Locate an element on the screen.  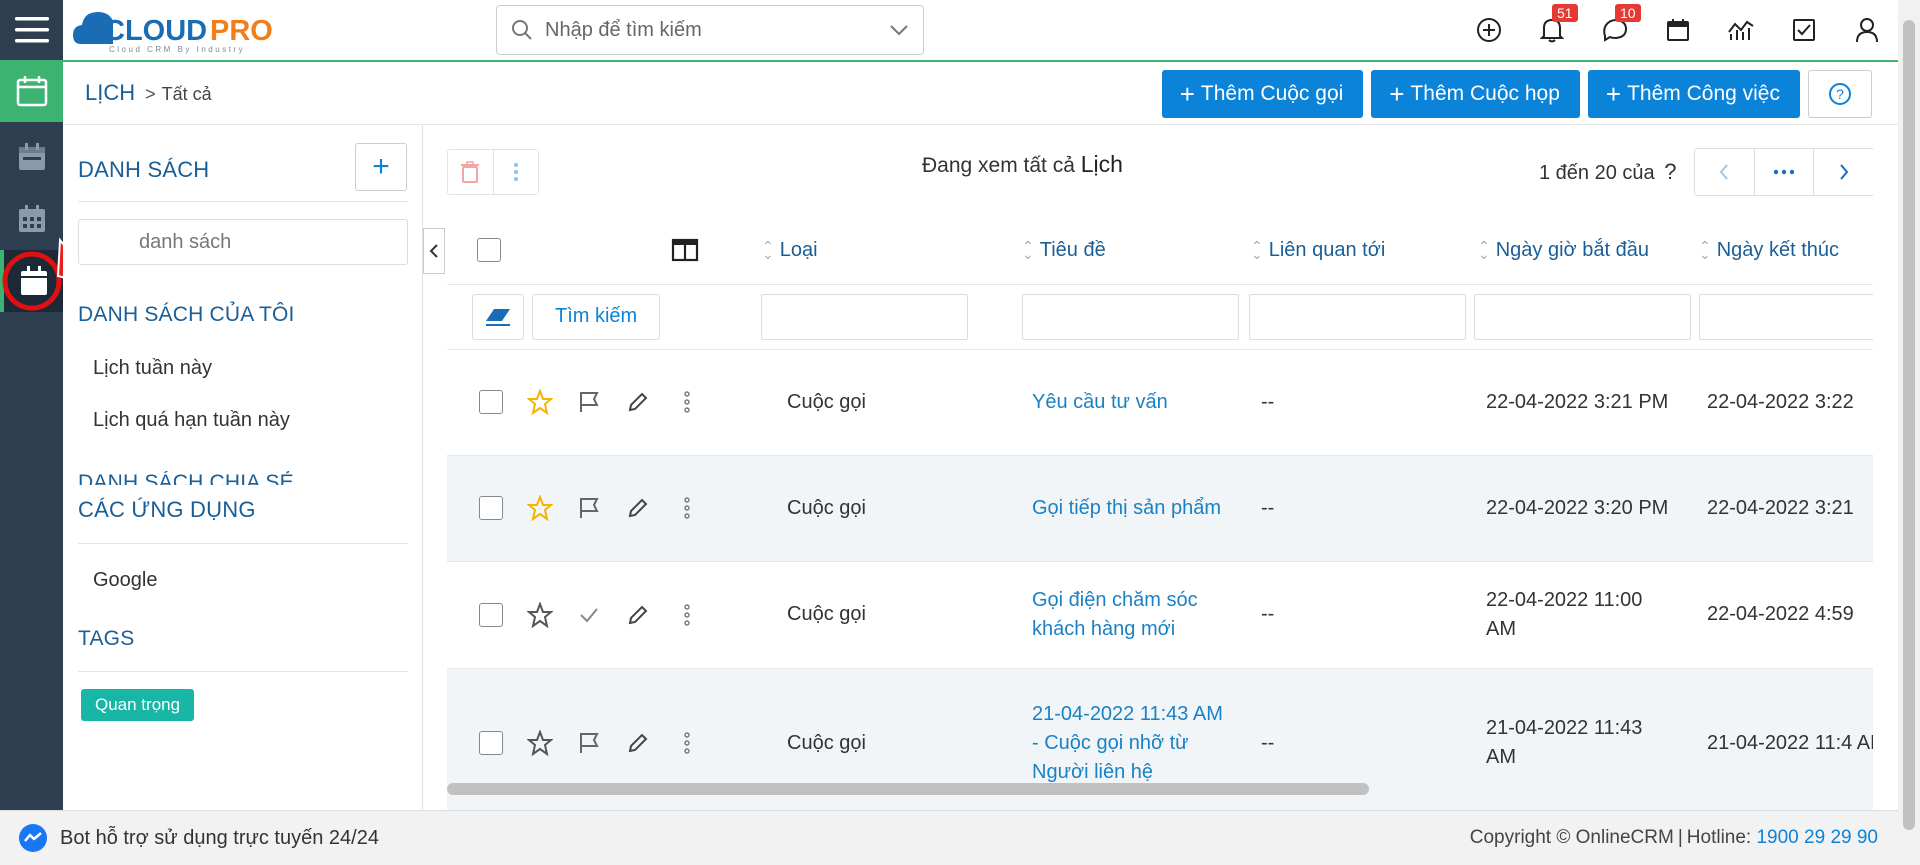
breadcrumb-module: LỊCH is located at coordinates (110, 93).